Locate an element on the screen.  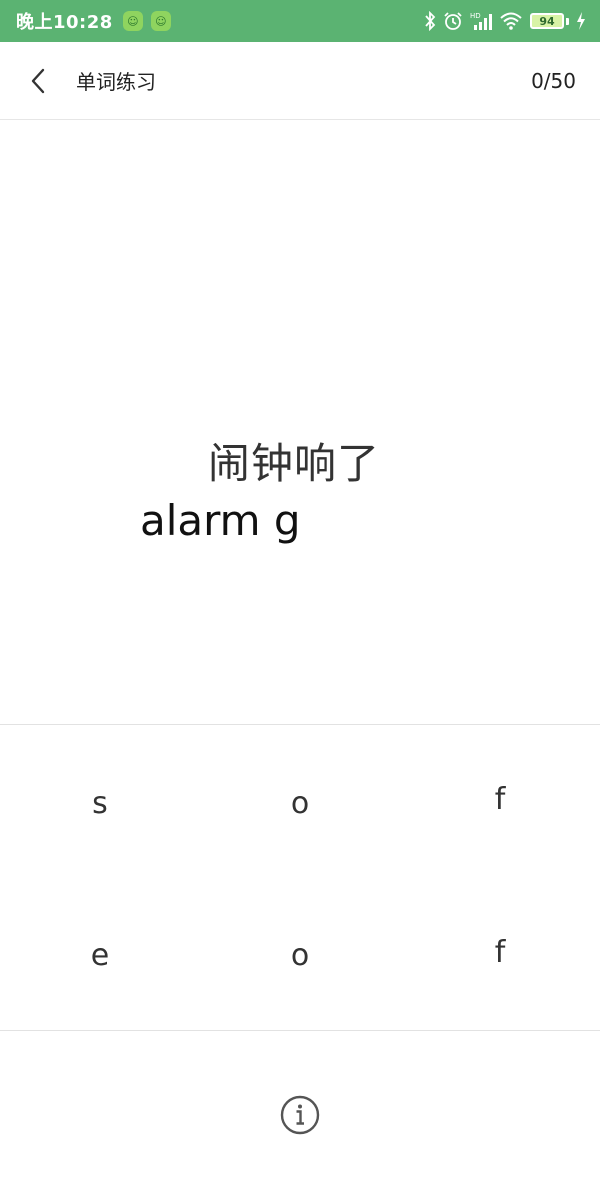
charging-icon is located at coordinates (581, 21).